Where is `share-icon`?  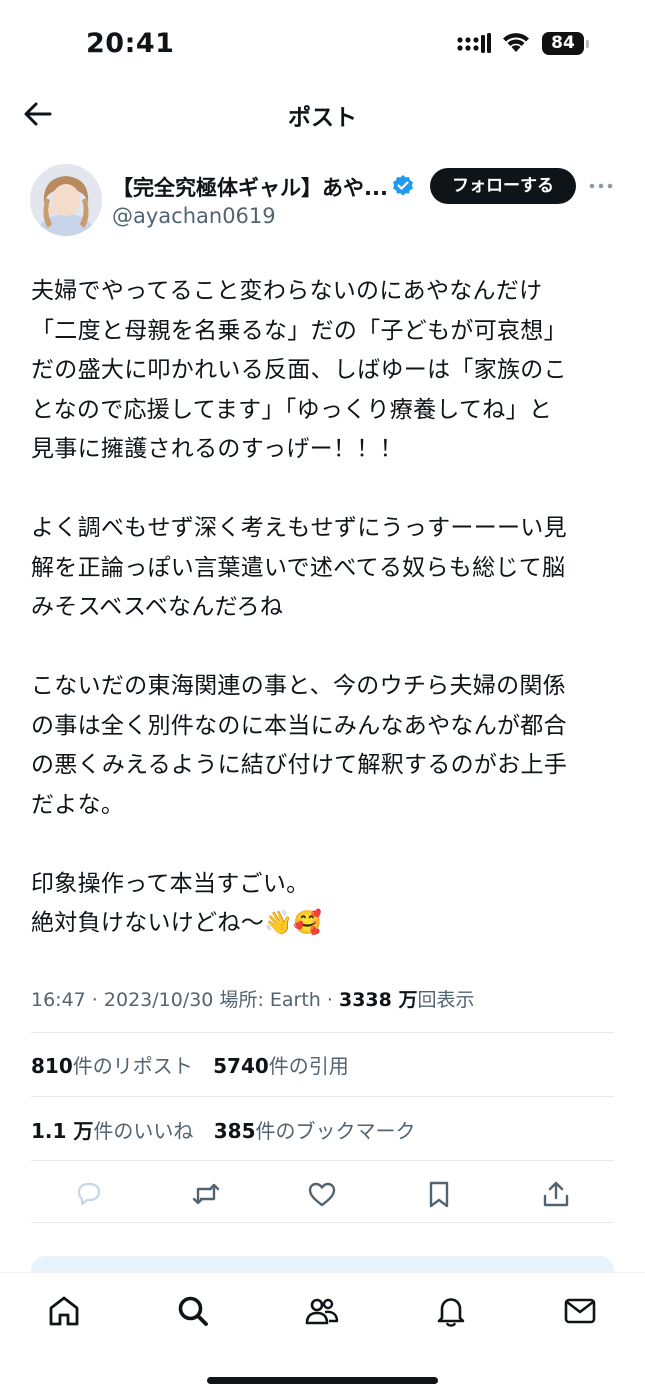 share-icon is located at coordinates (556, 1194).